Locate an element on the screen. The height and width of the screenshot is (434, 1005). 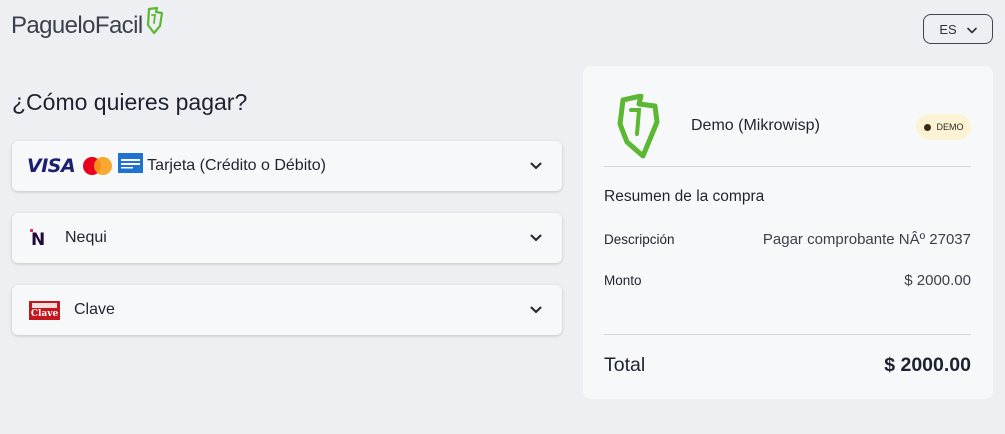
language-code: ES is located at coordinates (948, 29).